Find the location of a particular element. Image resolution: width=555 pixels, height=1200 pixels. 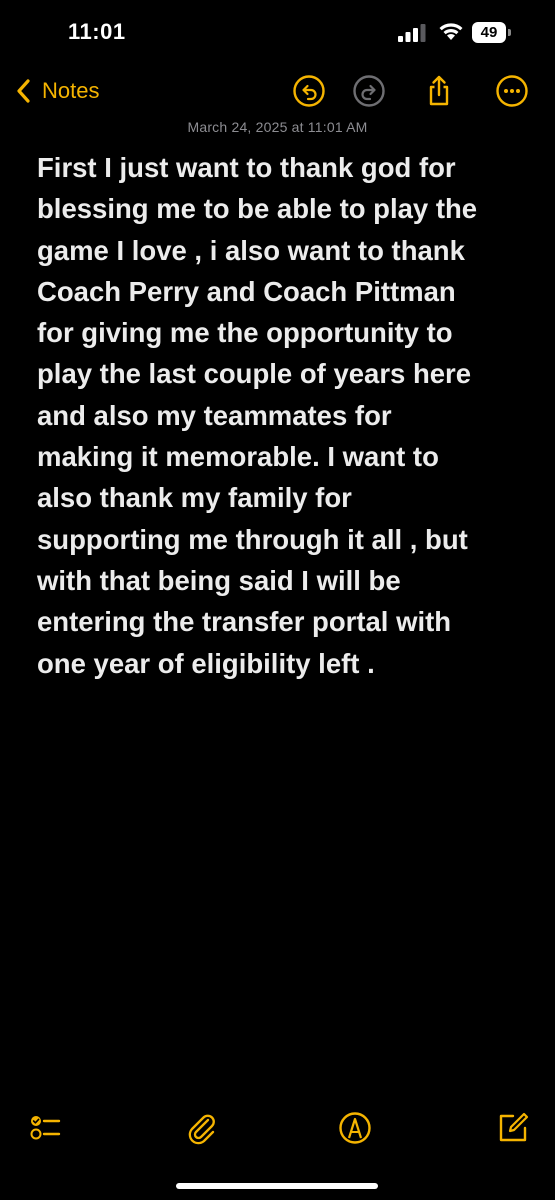

markup-button is located at coordinates (355, 1128).